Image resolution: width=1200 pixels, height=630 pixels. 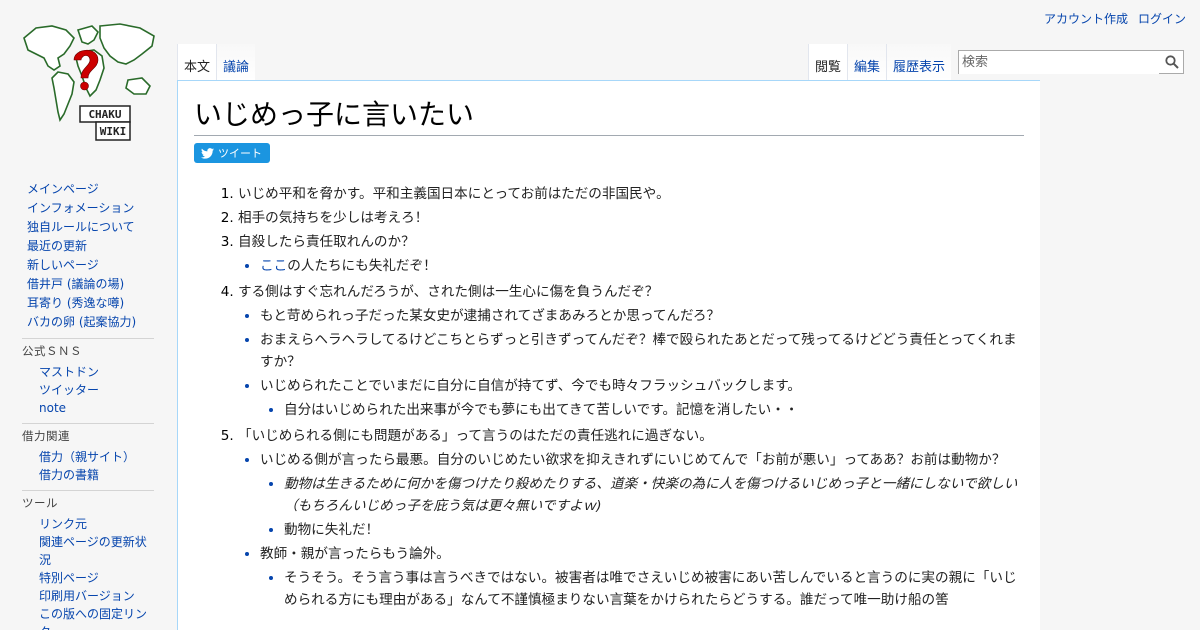 What do you see at coordinates (69, 390) in the screenshot?
I see `sns-twitter-link: ツイッター` at bounding box center [69, 390].